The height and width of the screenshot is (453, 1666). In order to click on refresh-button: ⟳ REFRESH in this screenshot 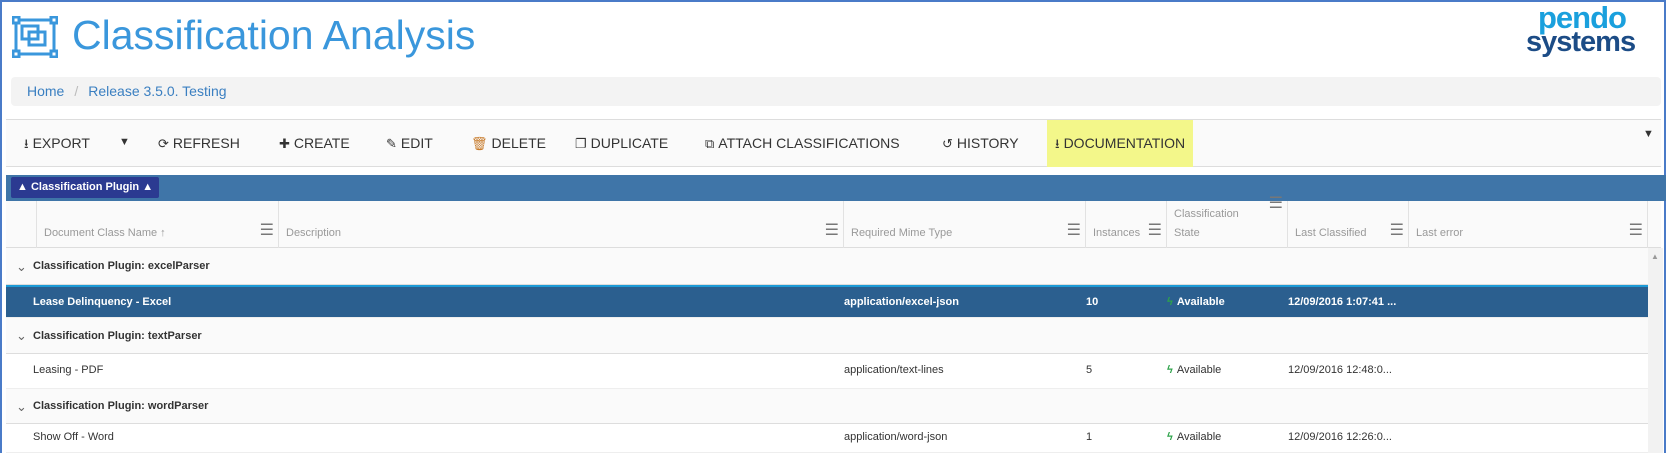, I will do `click(199, 143)`.